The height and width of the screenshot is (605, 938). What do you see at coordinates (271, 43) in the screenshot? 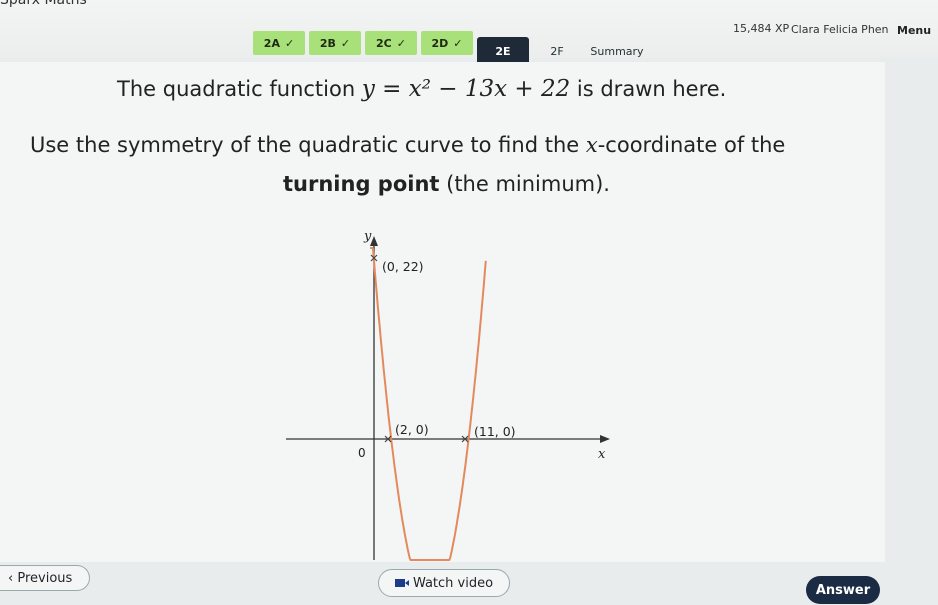
I see `tab-label: 2A` at bounding box center [271, 43].